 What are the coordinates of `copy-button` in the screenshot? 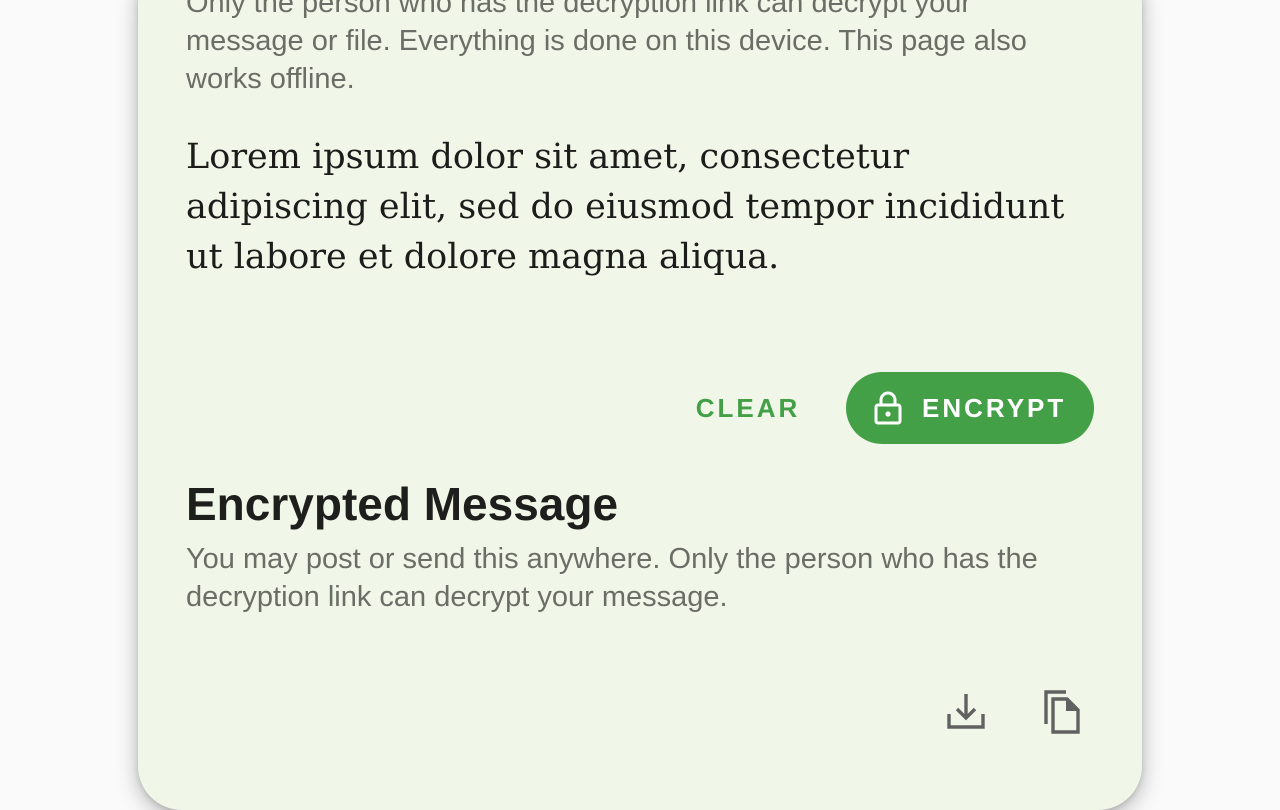 It's located at (1060, 712).